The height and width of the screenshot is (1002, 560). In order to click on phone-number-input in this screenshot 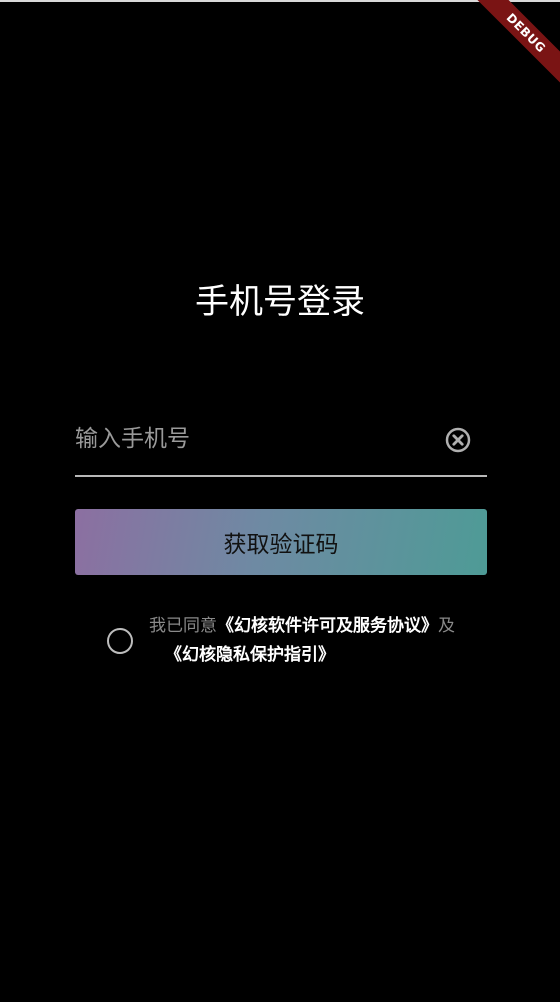, I will do `click(255, 439)`.